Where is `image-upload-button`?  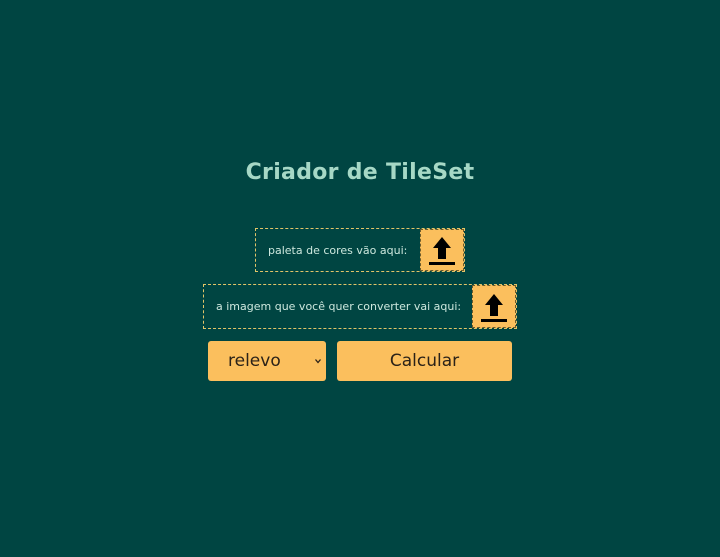 image-upload-button is located at coordinates (494, 306).